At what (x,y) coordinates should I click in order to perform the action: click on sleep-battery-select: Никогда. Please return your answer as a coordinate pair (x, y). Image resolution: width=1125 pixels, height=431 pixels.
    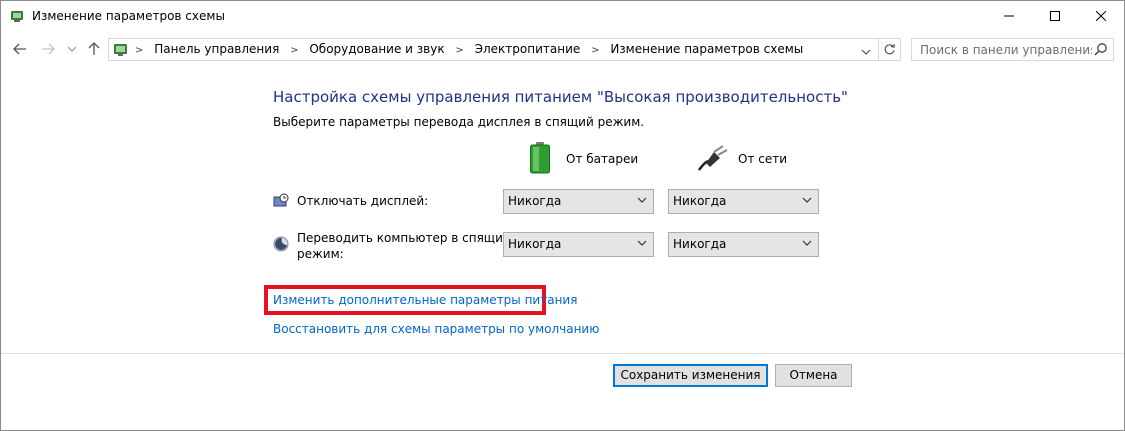
    Looking at the image, I should click on (578, 244).